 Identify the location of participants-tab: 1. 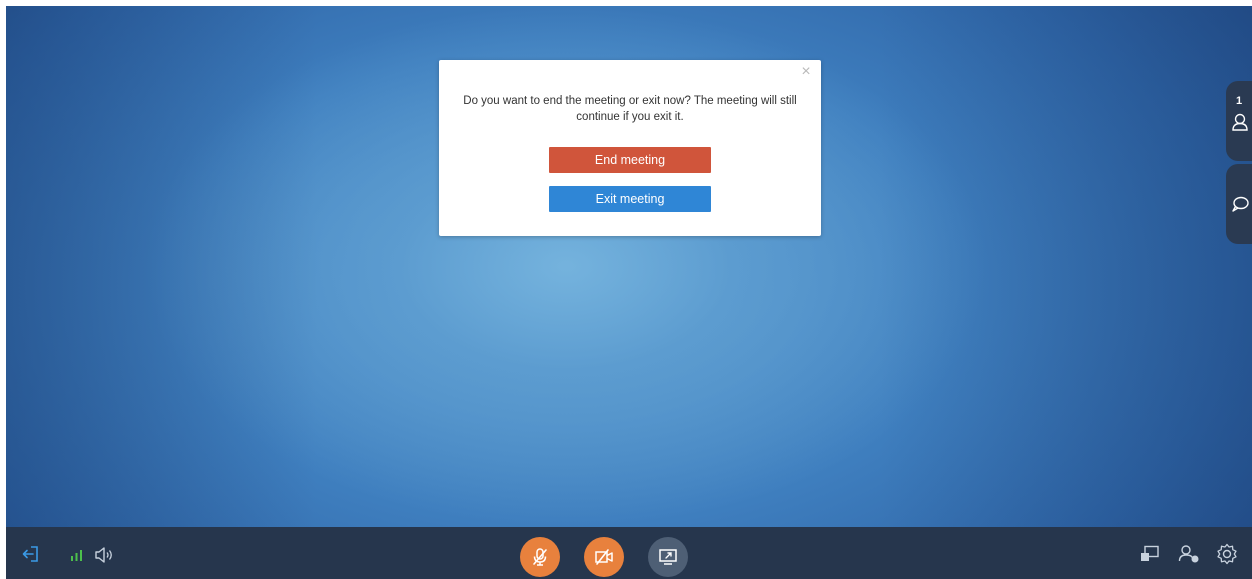
(1239, 121).